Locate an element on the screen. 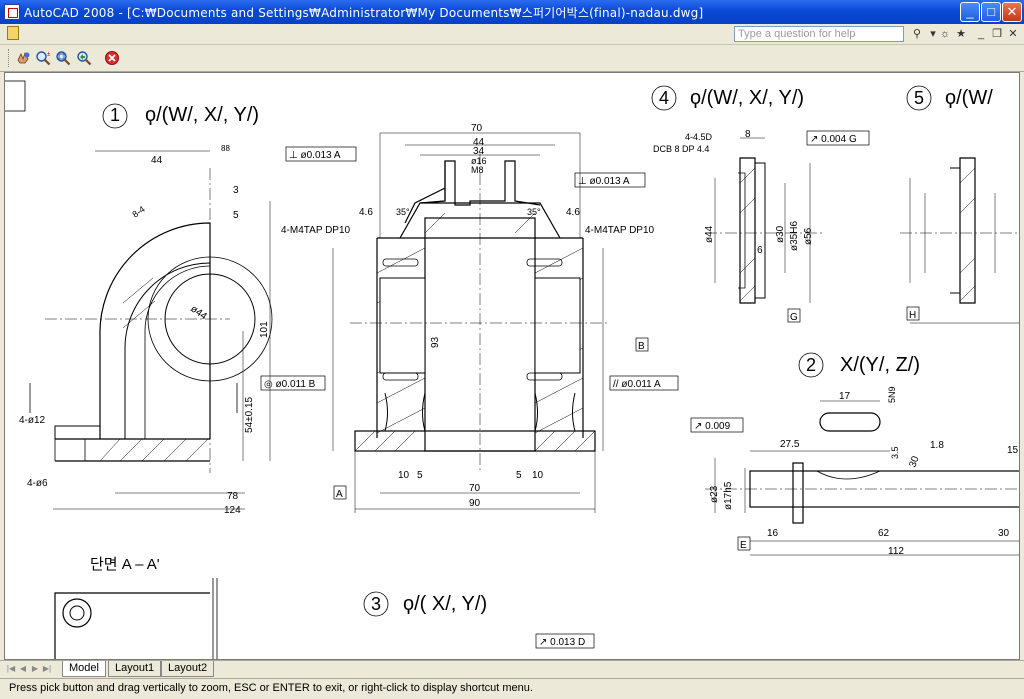 The image size is (1024, 699). runout-tolerance-g: ↗ 0.004 G is located at coordinates (833, 139).